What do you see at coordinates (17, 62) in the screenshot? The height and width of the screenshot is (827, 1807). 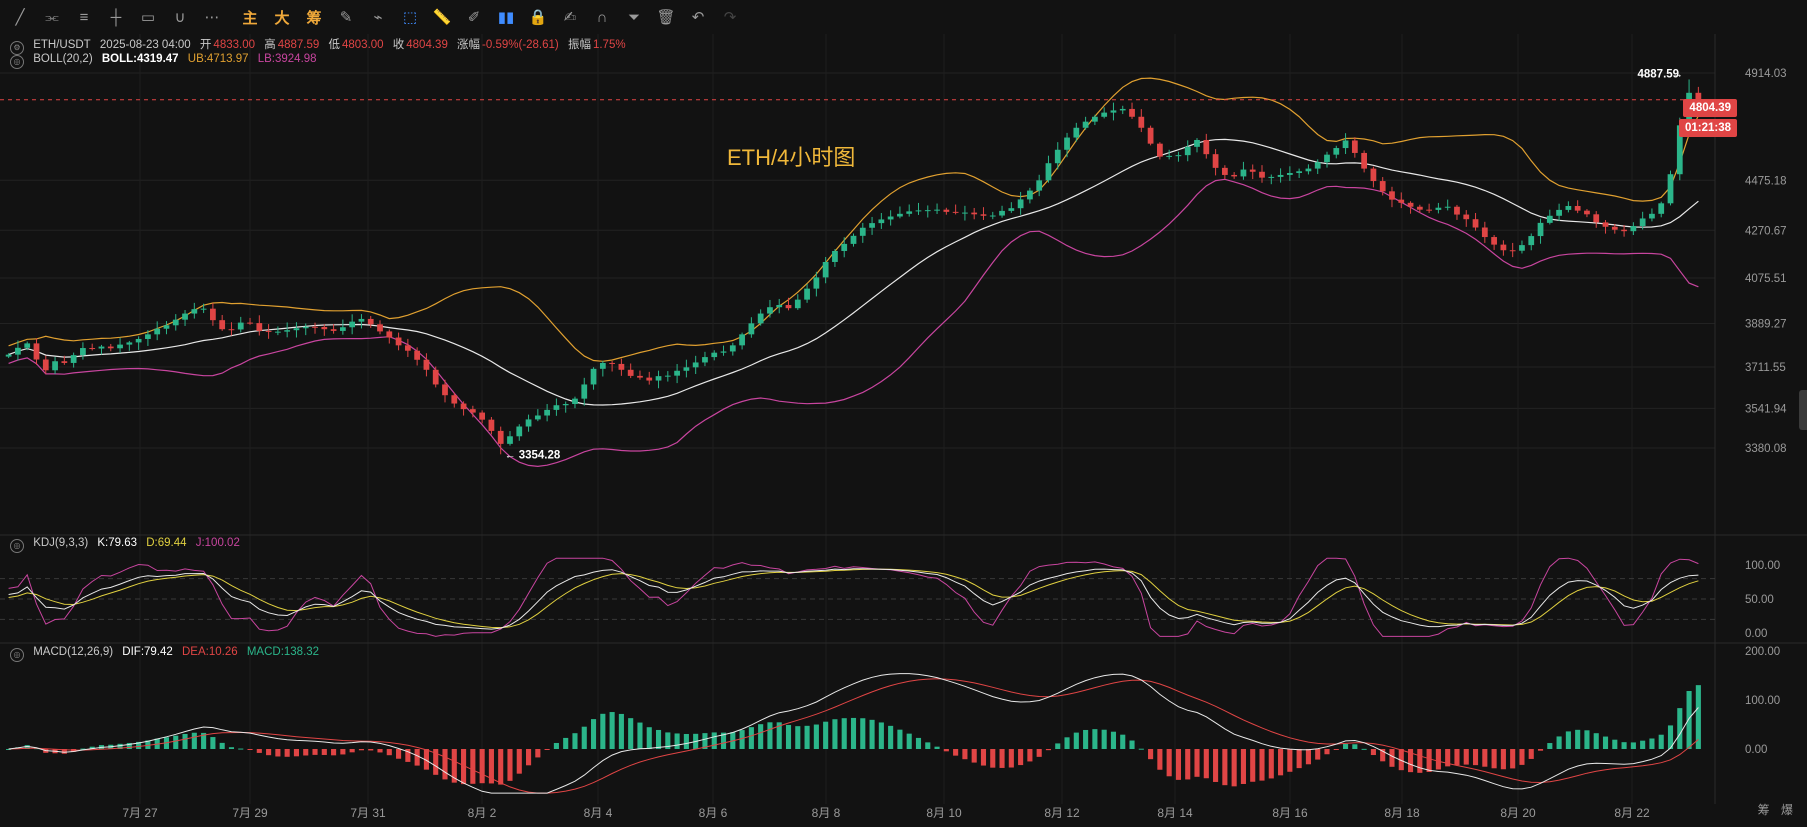 I see `boll-toggle-icon: ◎` at bounding box center [17, 62].